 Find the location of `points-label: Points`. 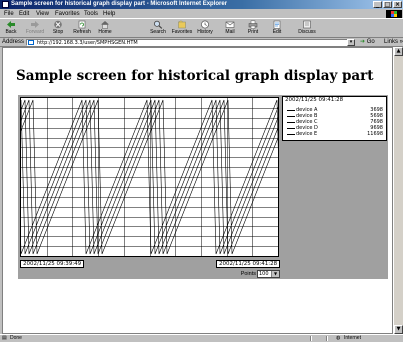

points-label: Points is located at coordinates (248, 274).